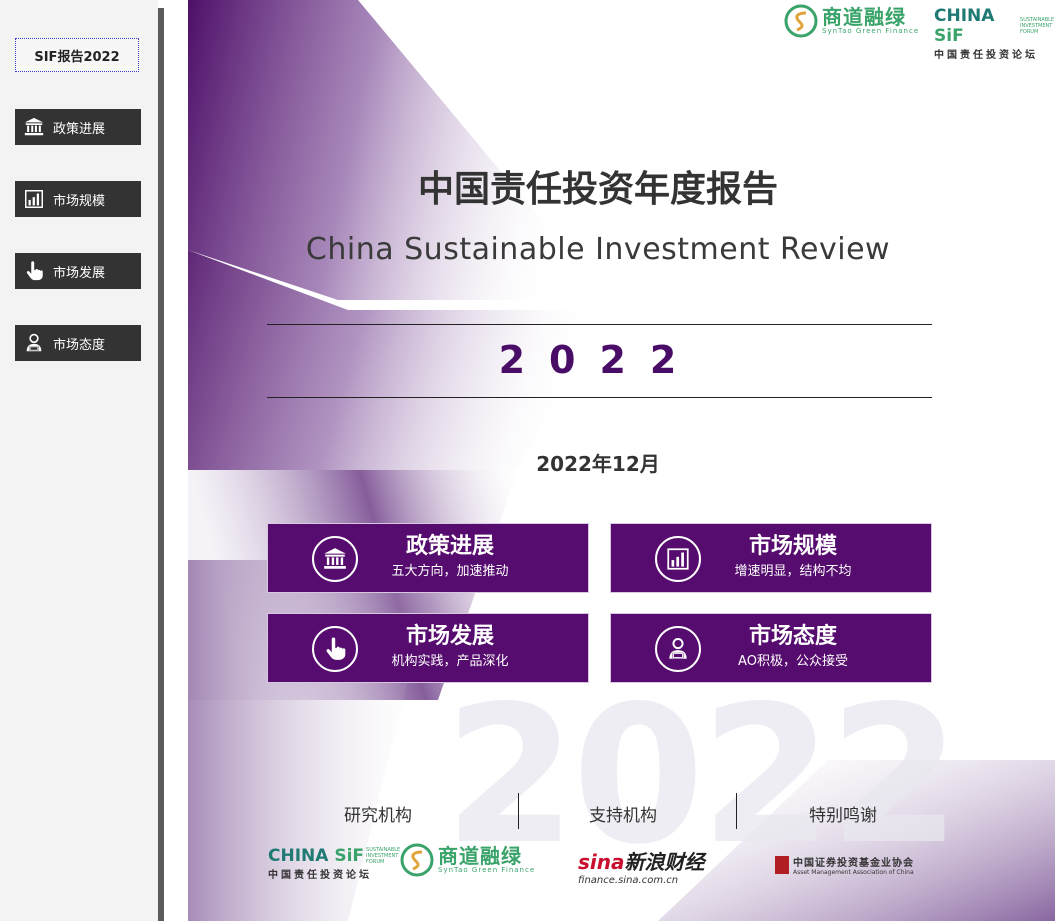  I want to click on title-divider-top, so click(599, 324).